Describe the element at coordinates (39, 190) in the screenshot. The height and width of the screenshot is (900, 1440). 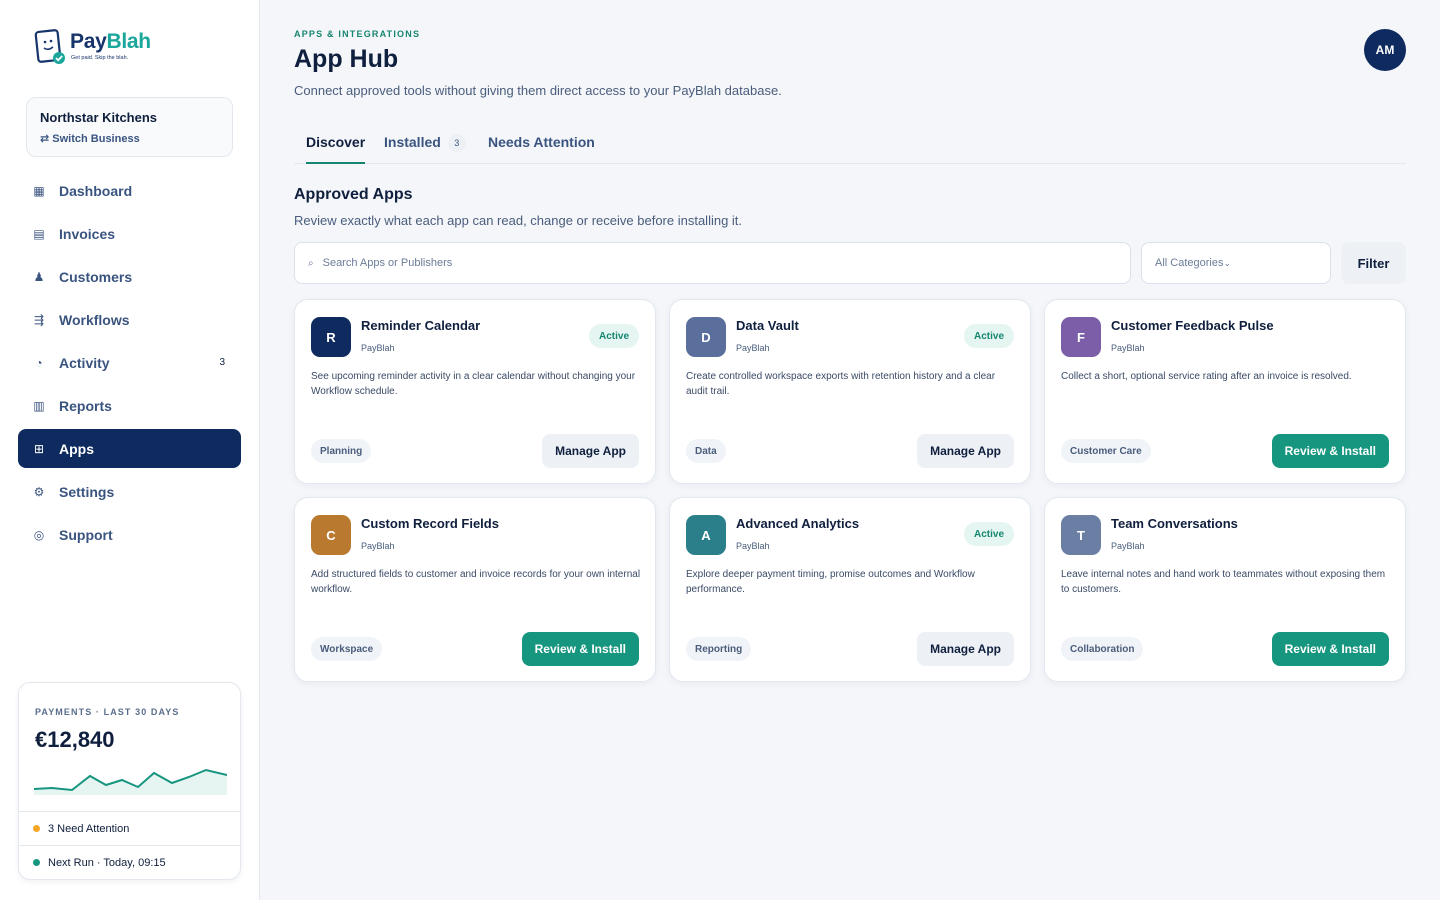
I see `grid-icon: ▦` at that location.